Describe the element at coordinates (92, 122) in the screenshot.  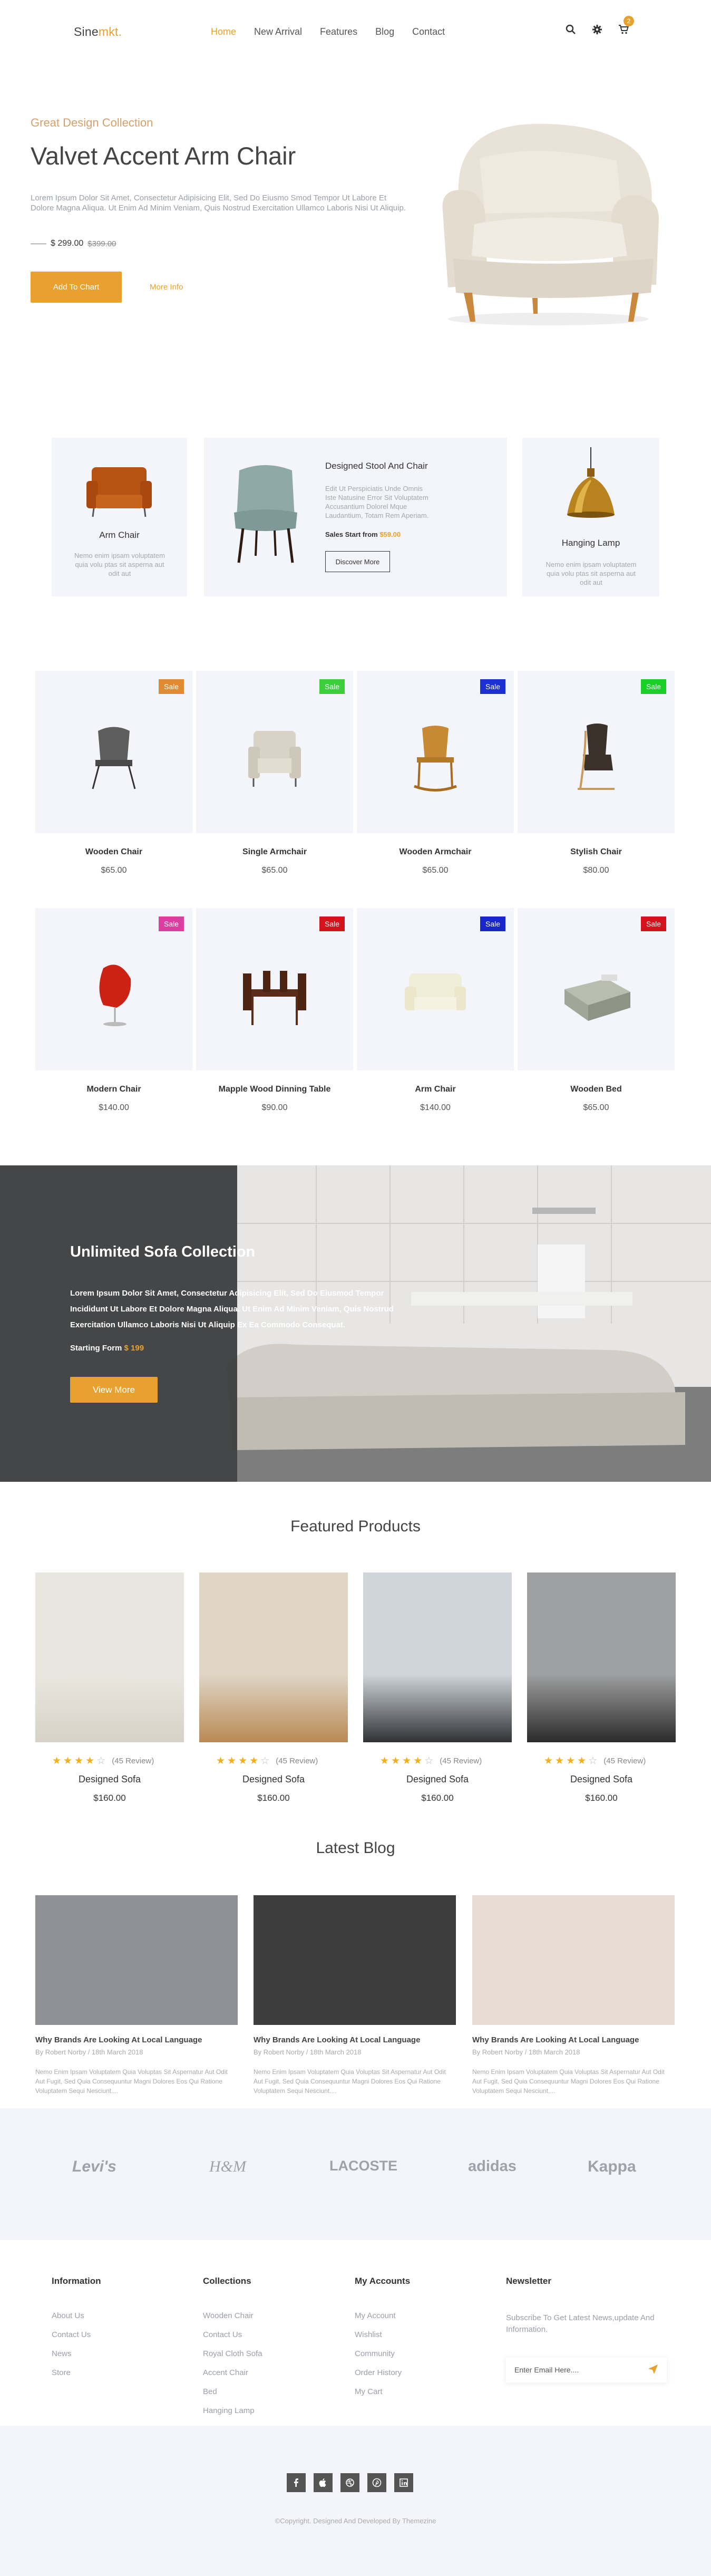
I see `hero-subtitle: Great Design Collection` at that location.